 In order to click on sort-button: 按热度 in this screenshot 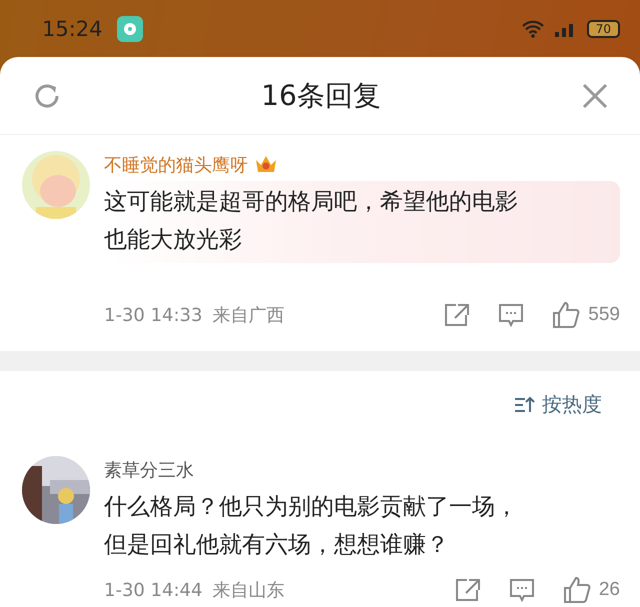, I will do `click(558, 404)`.